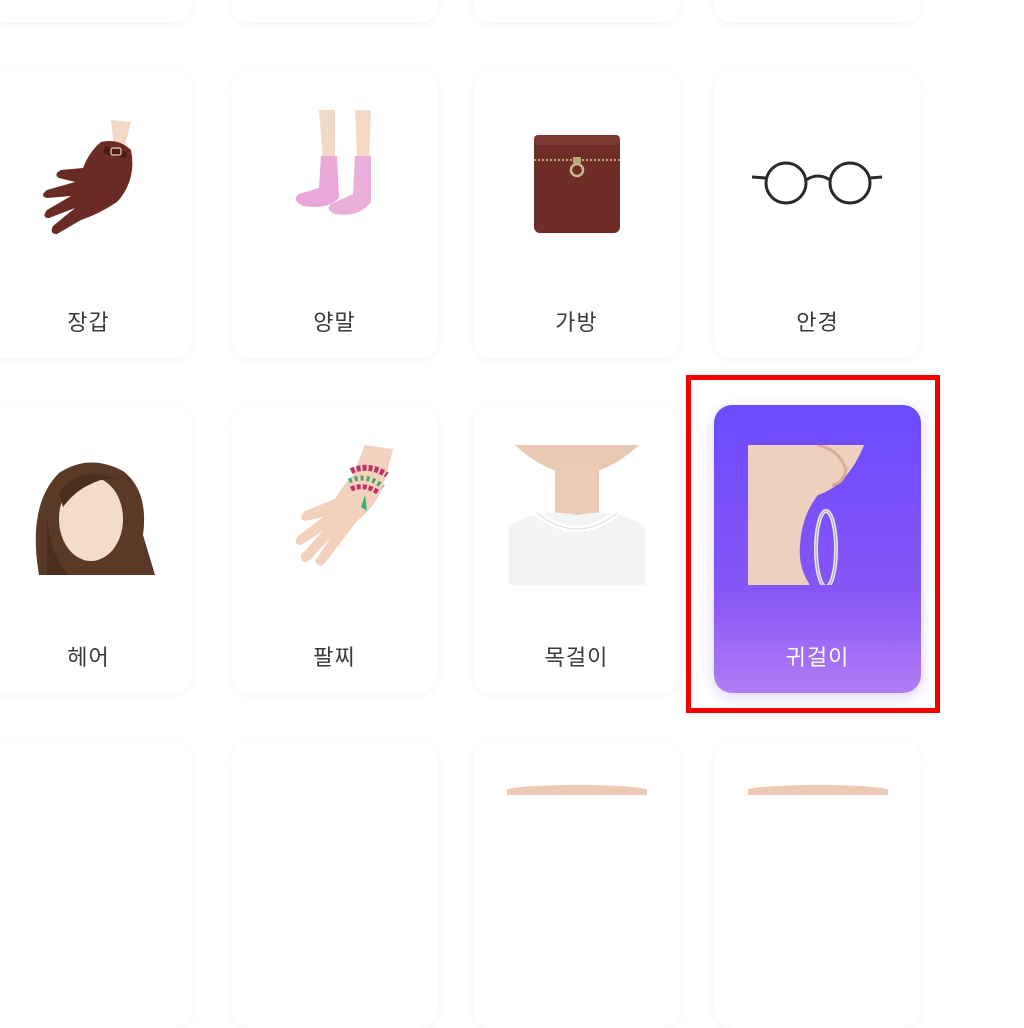  What do you see at coordinates (88, 658) in the screenshot?
I see `item-label: 헤어` at bounding box center [88, 658].